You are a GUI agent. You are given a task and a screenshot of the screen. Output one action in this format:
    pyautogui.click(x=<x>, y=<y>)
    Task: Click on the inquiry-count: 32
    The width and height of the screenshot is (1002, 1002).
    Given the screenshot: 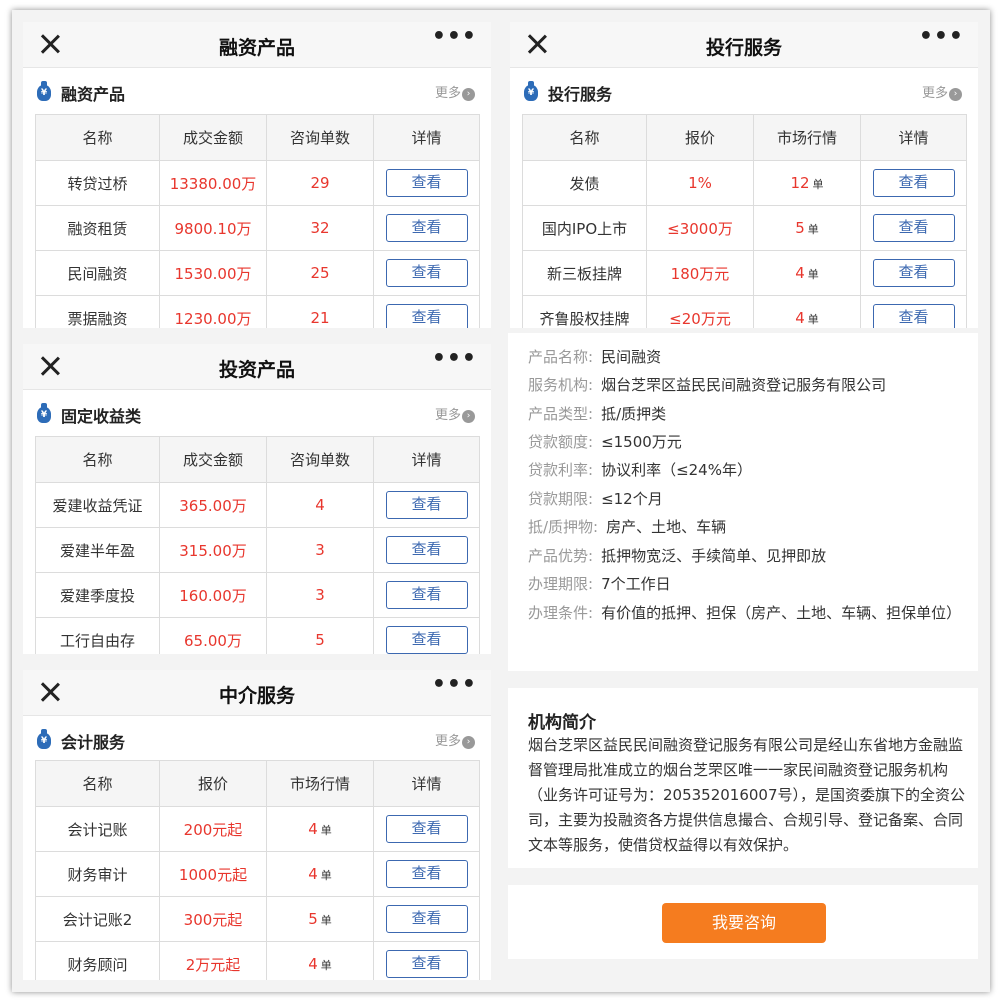 What is the action you would take?
    pyautogui.click(x=320, y=228)
    